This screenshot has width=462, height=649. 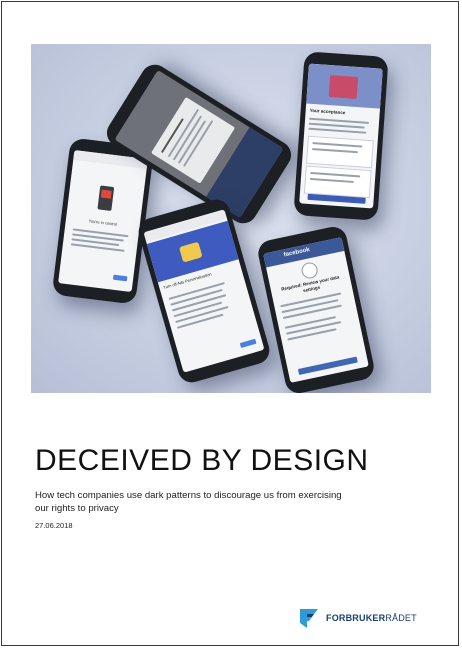 I want to click on phone-ads-personalization: Turn off Ads Personalization, so click(x=204, y=291).